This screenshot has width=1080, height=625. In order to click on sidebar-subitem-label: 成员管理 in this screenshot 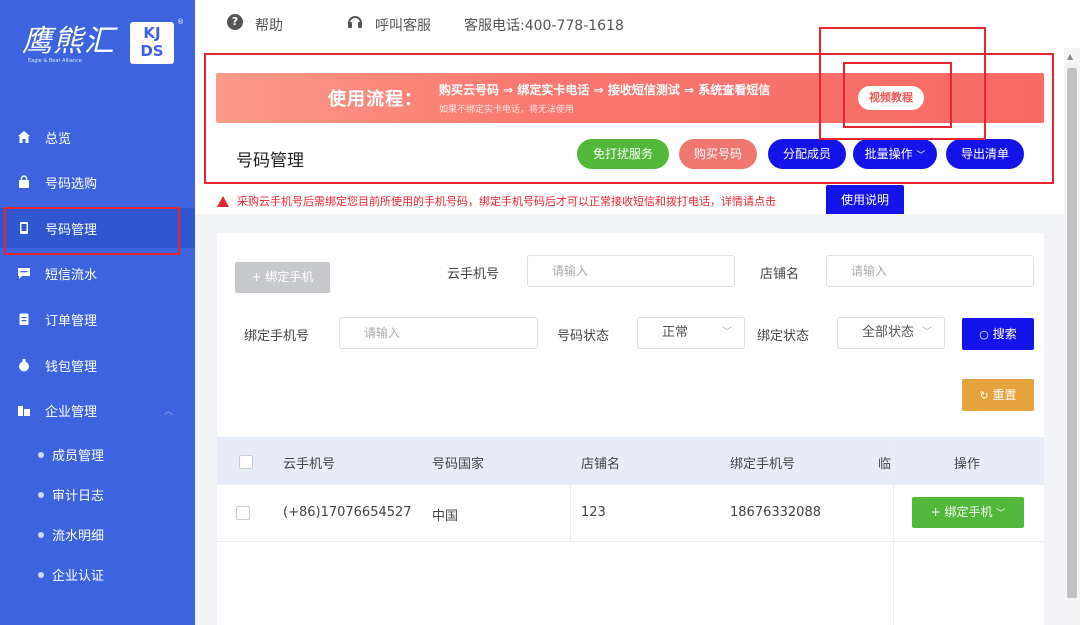, I will do `click(78, 456)`.